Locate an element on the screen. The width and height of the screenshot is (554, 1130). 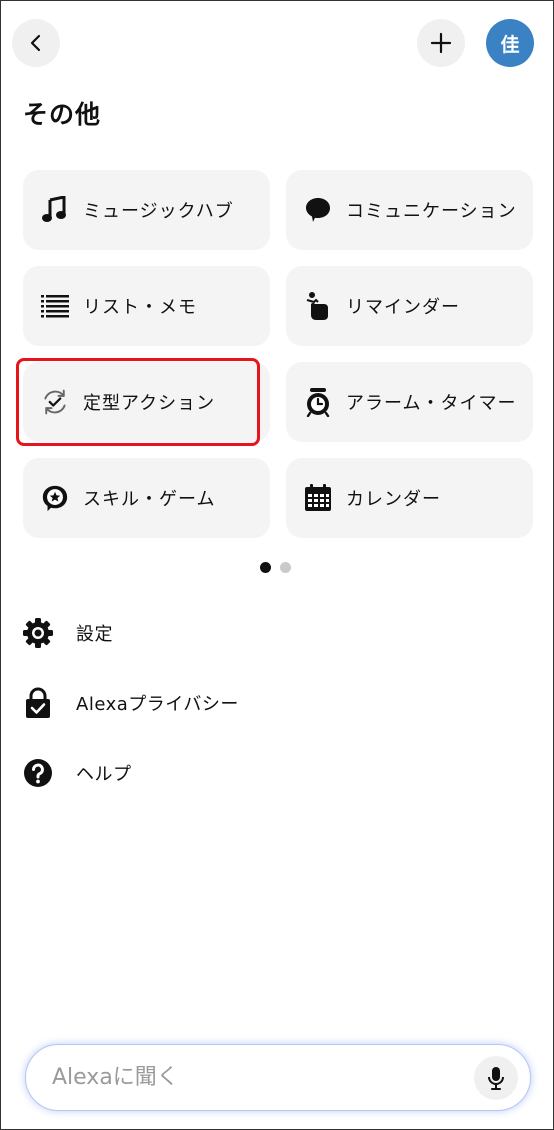
skills-star-icon is located at coordinates (55, 498).